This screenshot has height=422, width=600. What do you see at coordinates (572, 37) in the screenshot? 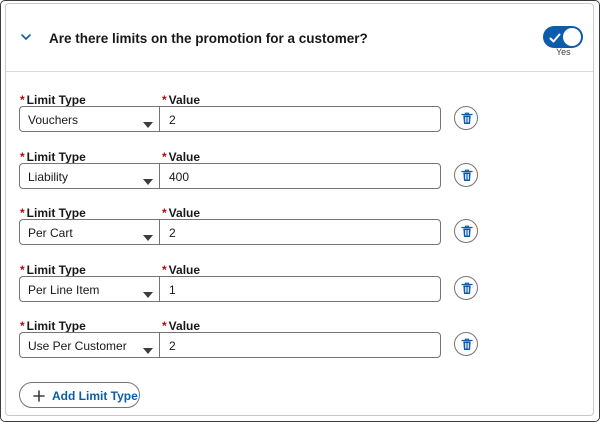
I see `toggle-knob` at bounding box center [572, 37].